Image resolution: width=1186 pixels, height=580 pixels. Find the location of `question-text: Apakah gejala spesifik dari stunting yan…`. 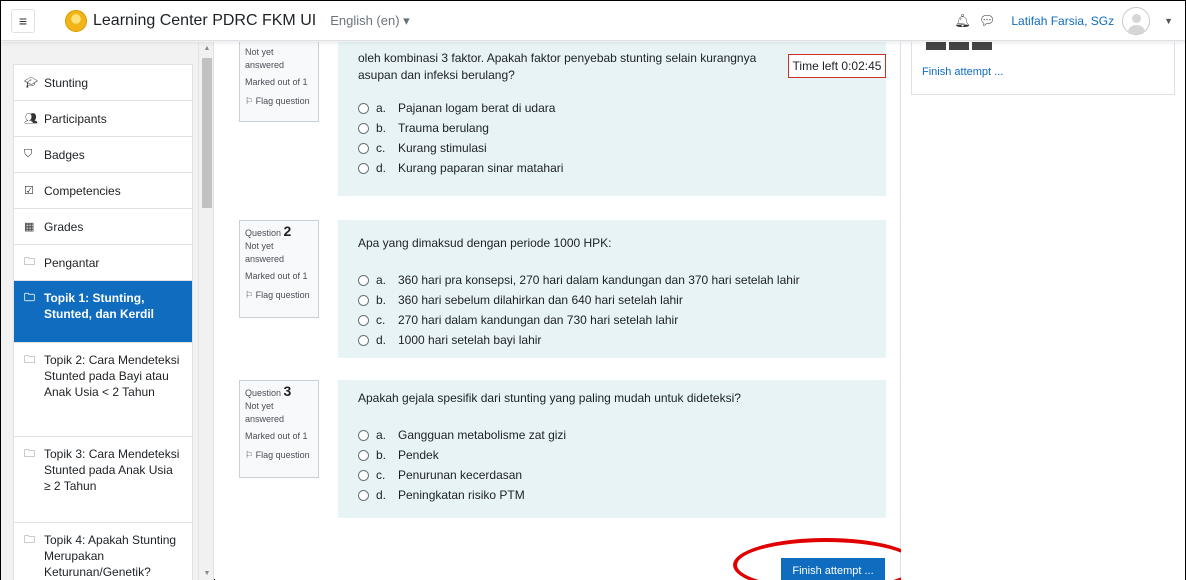

question-text: Apakah gejala spesifik dari stunting yan… is located at coordinates (549, 398).